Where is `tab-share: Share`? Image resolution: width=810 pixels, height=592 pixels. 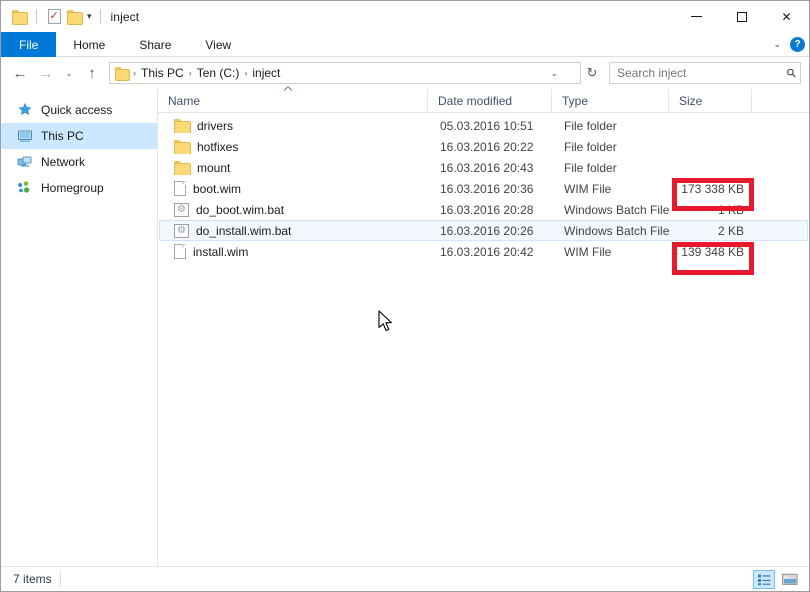 tab-share: Share is located at coordinates (155, 44).